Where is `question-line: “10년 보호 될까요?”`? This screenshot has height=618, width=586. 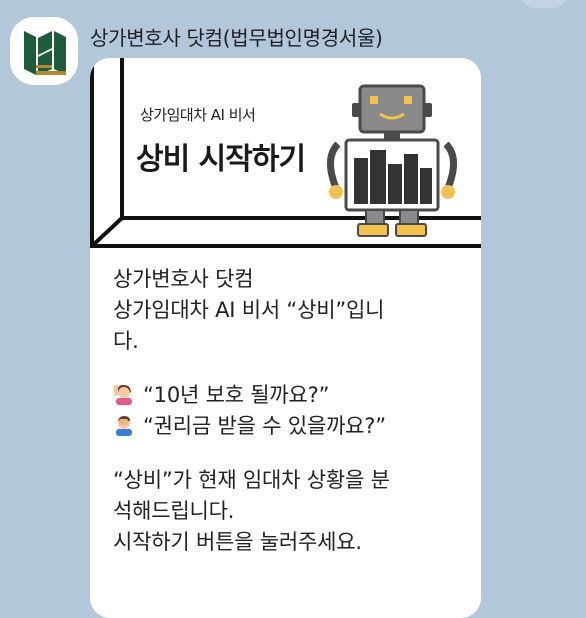 question-line: “10년 보호 될까요?” is located at coordinates (288, 395).